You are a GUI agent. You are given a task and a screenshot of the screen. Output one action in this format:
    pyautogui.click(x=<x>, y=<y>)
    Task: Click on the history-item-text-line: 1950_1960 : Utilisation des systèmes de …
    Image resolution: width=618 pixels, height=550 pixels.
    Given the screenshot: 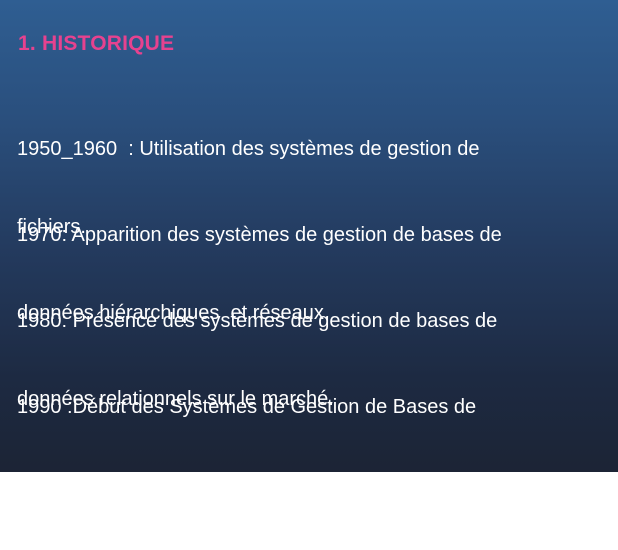 What is the action you would take?
    pyautogui.click(x=248, y=149)
    